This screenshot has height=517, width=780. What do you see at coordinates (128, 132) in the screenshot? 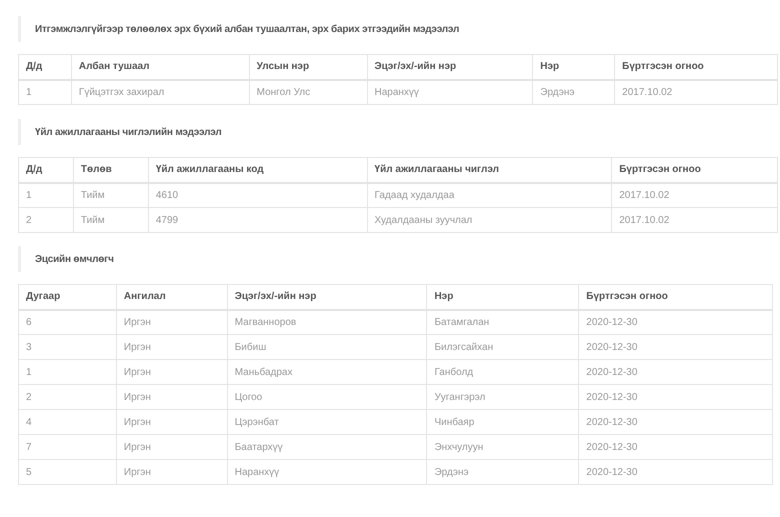
I see `section-heading: Үйл ажиллагааны чиглэлийн мэдээлэл` at bounding box center [128, 132].